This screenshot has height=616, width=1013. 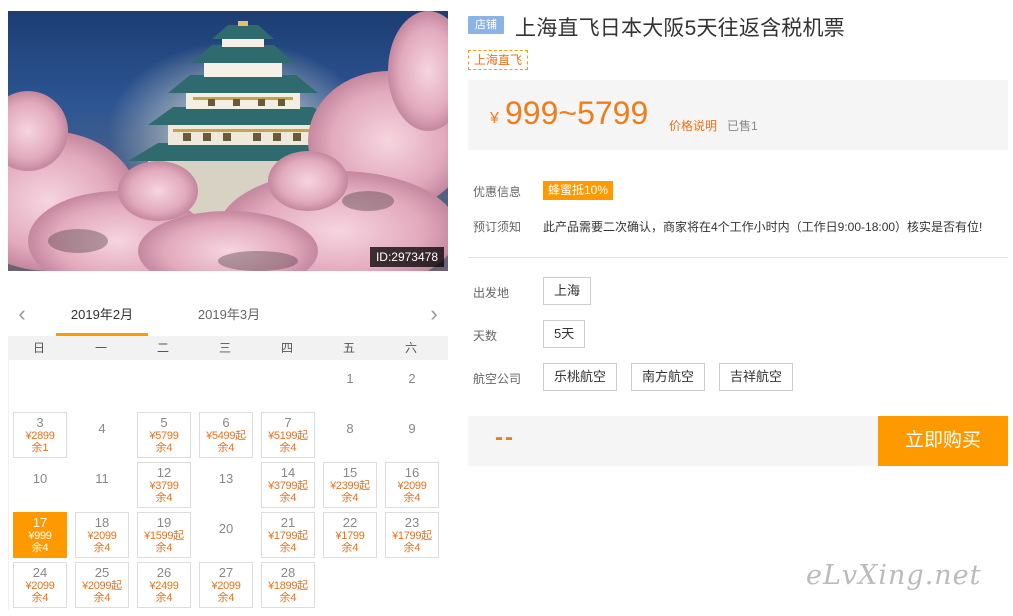 I want to click on calendar-day-18: 18 ¥2099 余4, so click(x=102, y=535).